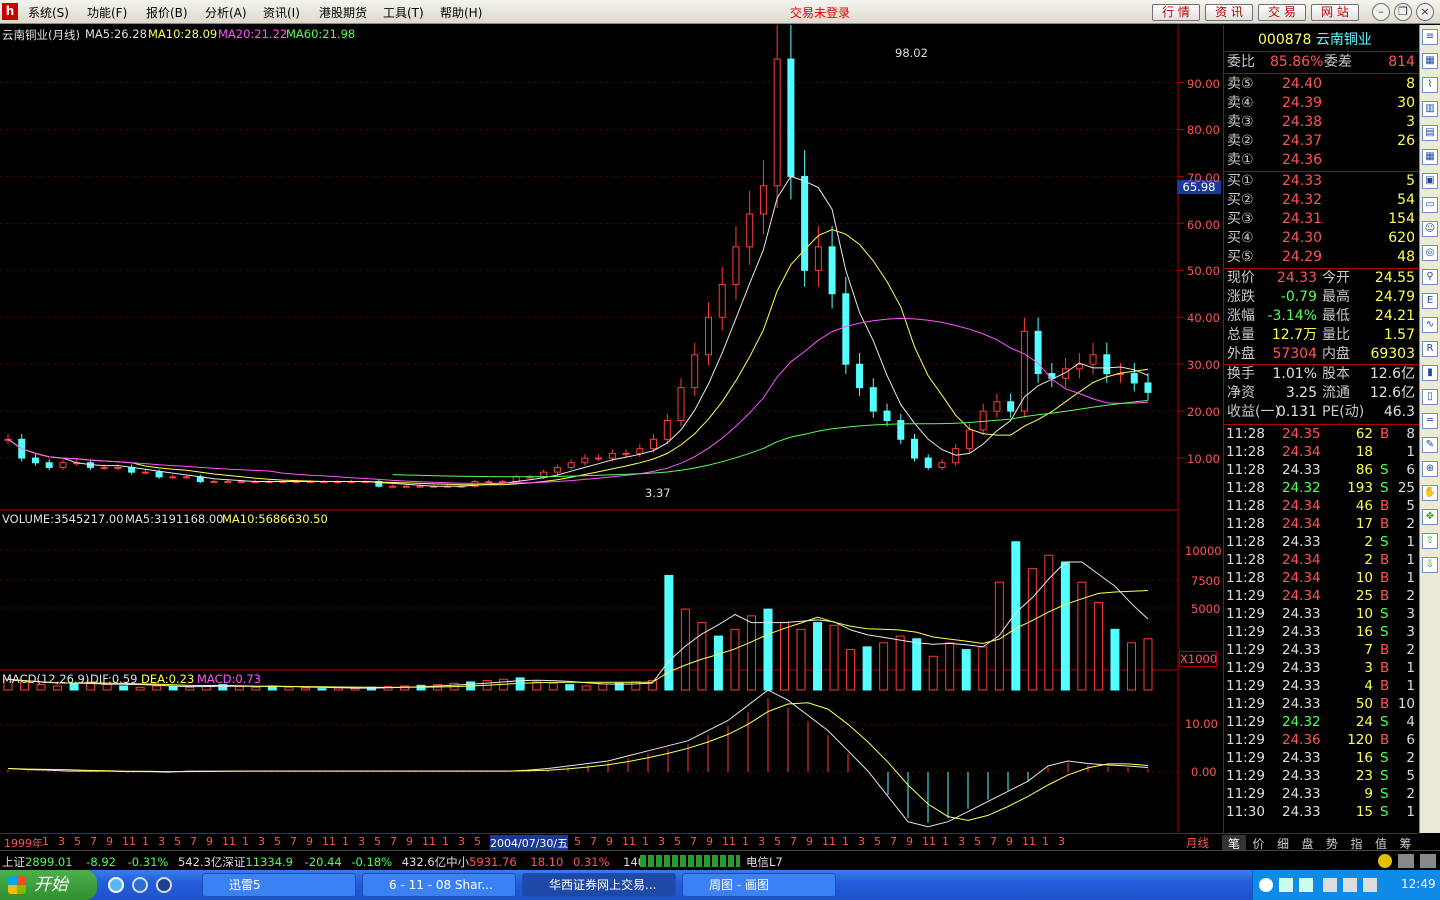 This screenshot has width=1440, height=900. What do you see at coordinates (1321, 257) in the screenshot?
I see `bid-row: 买⑤ 24.29 48` at bounding box center [1321, 257].